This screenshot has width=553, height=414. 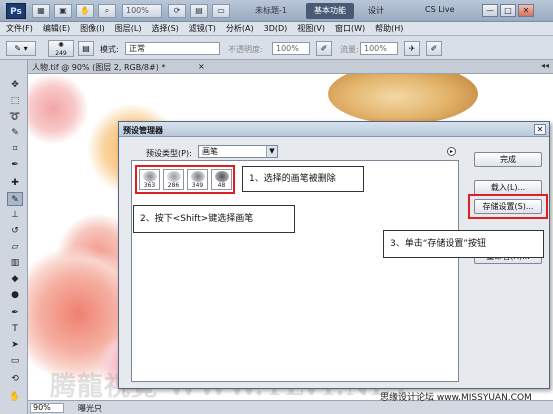 I want to click on crop-tool-icon: ⌗, so click(x=15, y=149).